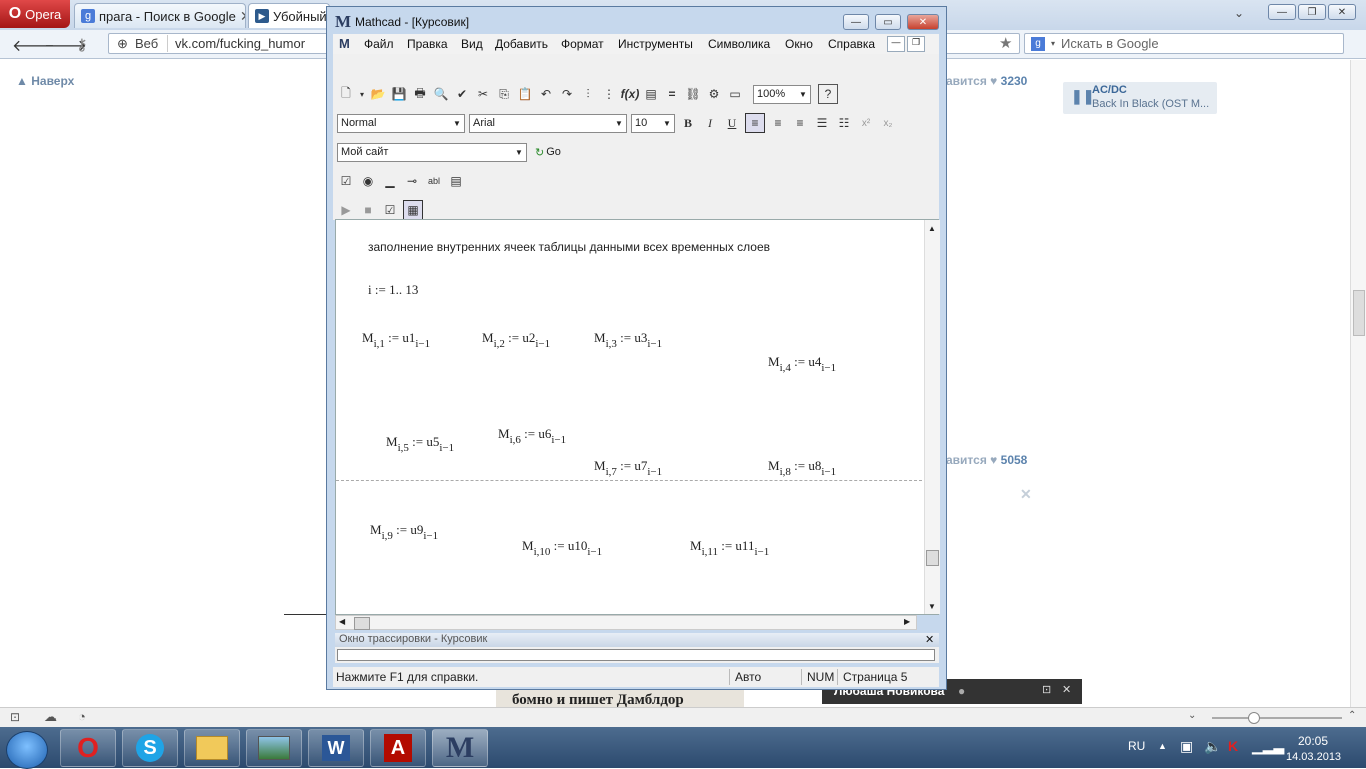 The width and height of the screenshot is (1366, 769). Describe the element at coordinates (1239, 13) in the screenshot. I see `tab-list-icon: ⌄` at that location.